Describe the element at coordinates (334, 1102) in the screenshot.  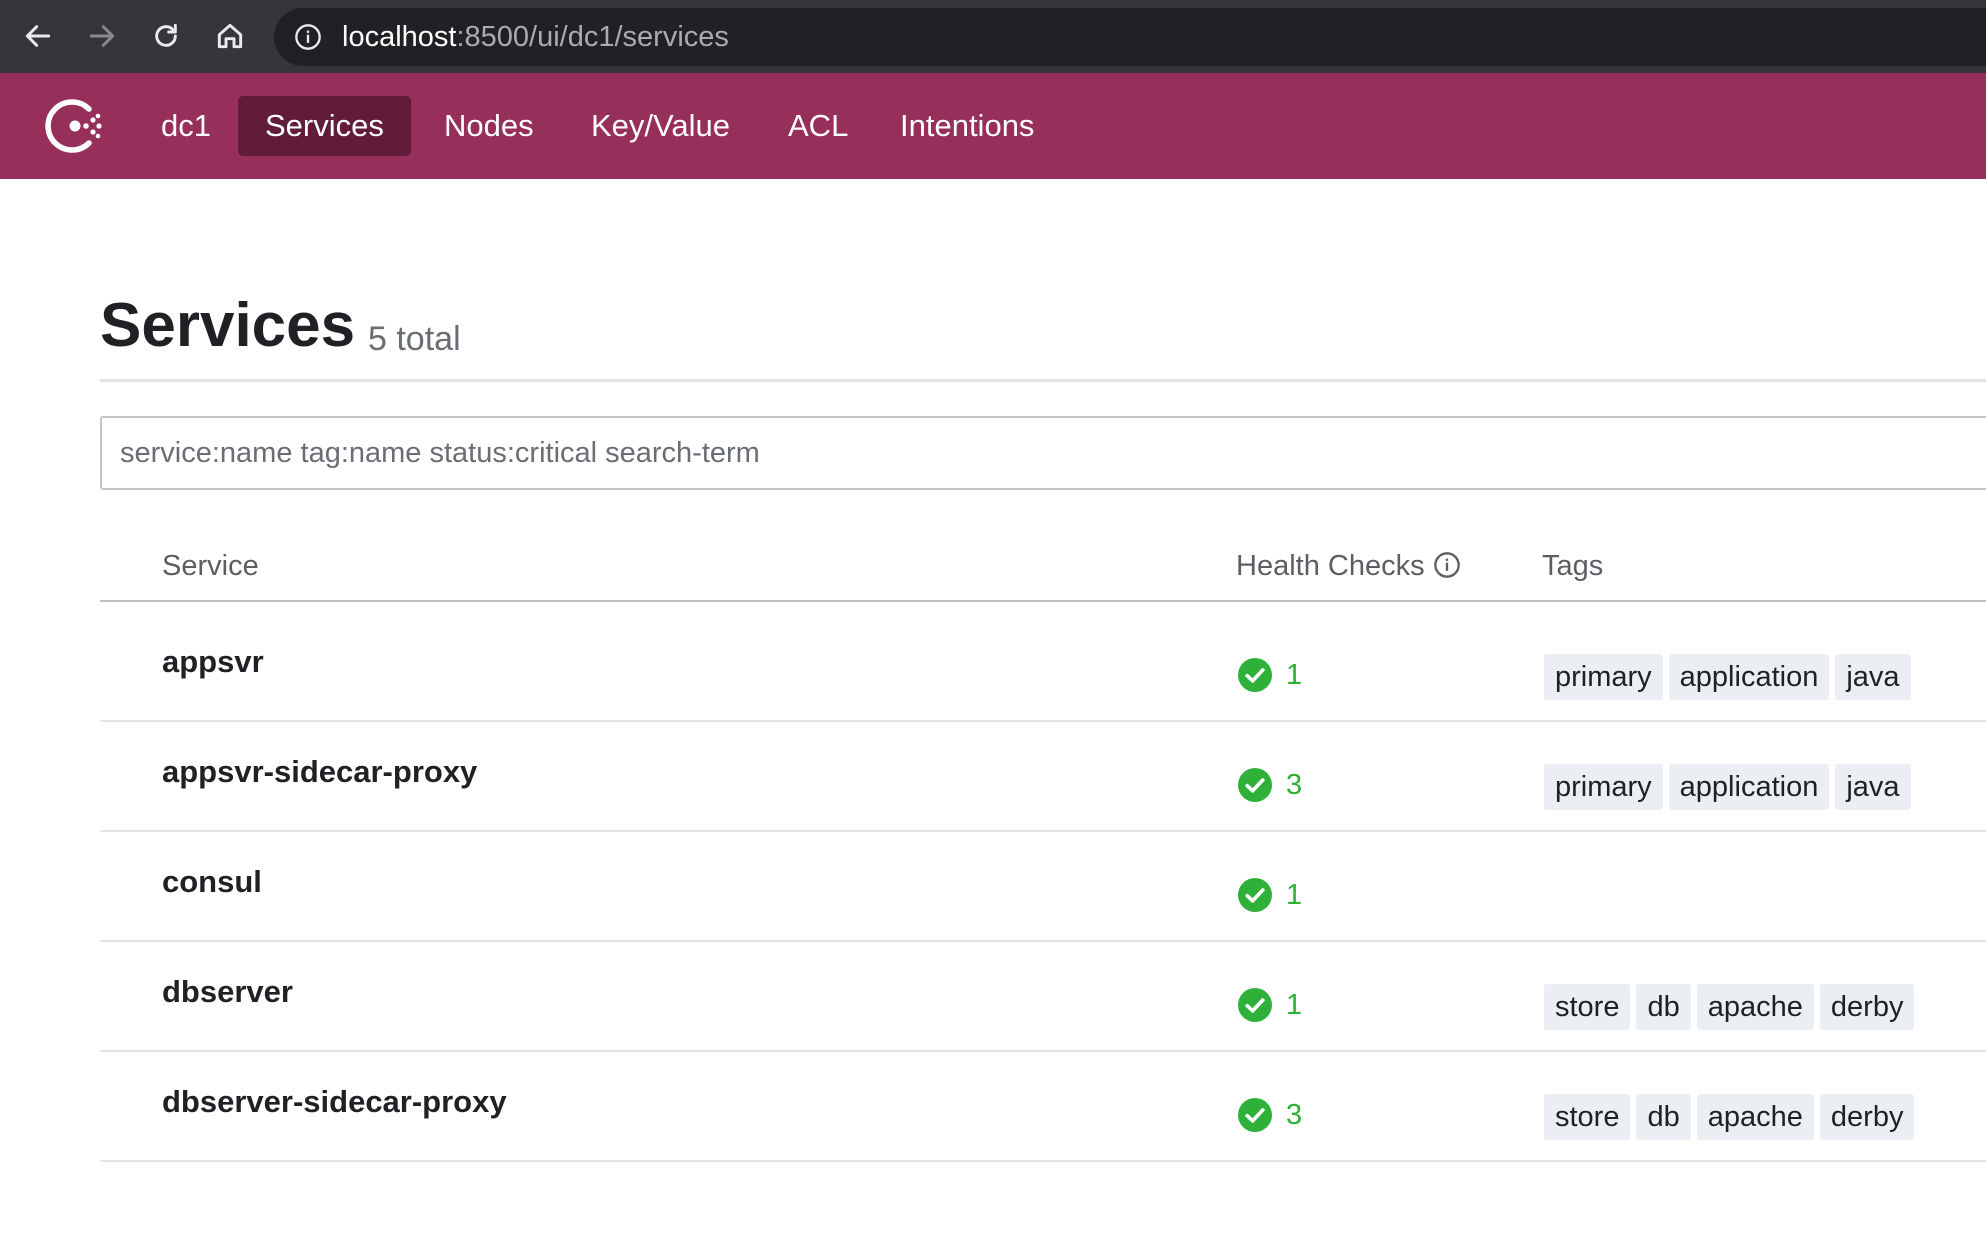
I see `service-name: dbserver-sidecar-proxy` at that location.